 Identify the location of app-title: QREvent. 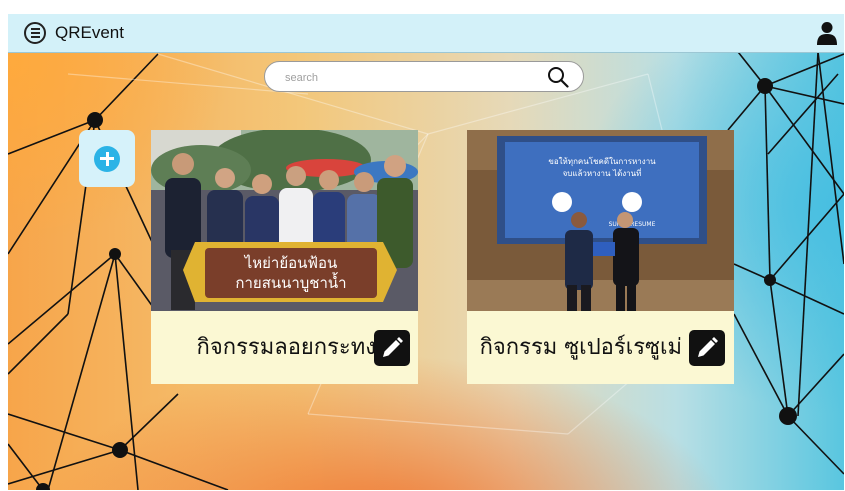
(89, 32).